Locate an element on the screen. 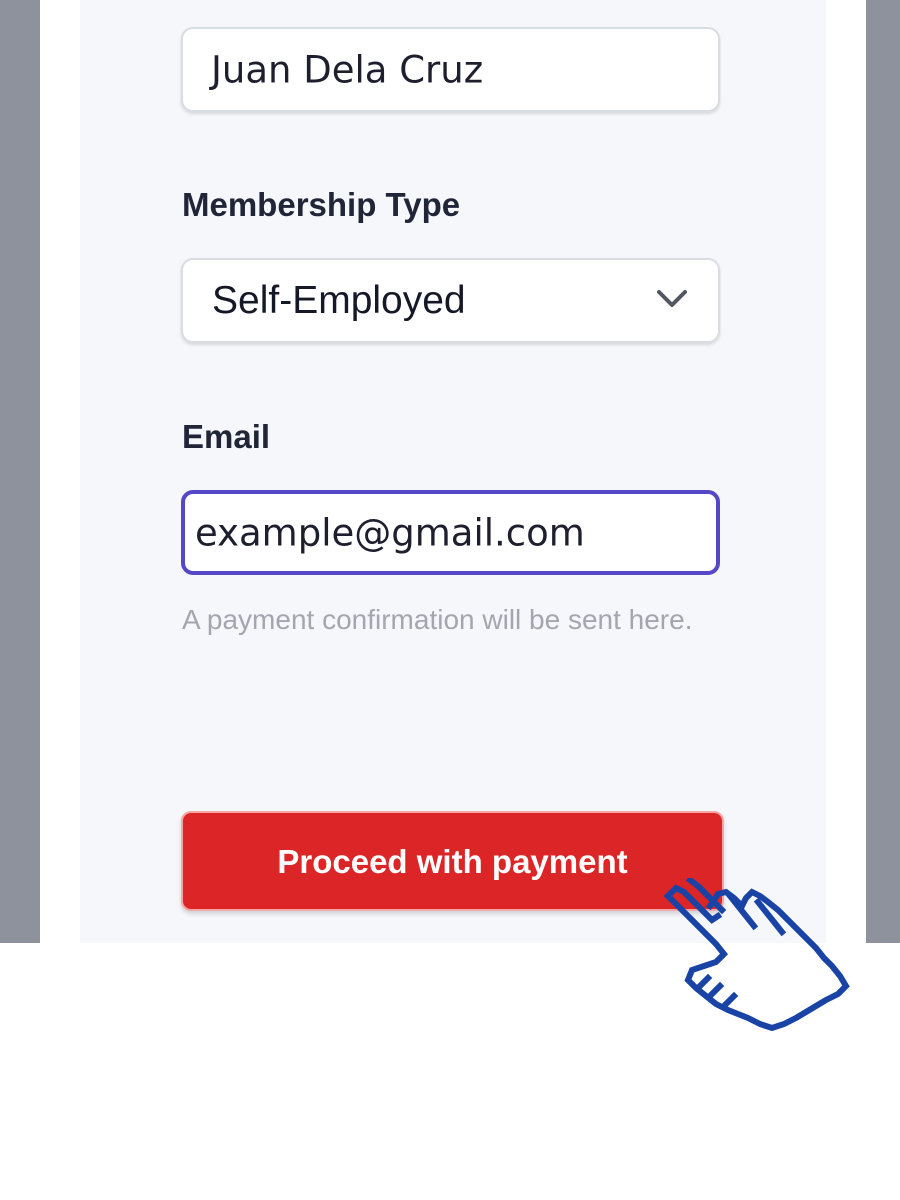 The width and height of the screenshot is (900, 1200). full-name-value: Juan Dela Cruz is located at coordinates (347, 69).